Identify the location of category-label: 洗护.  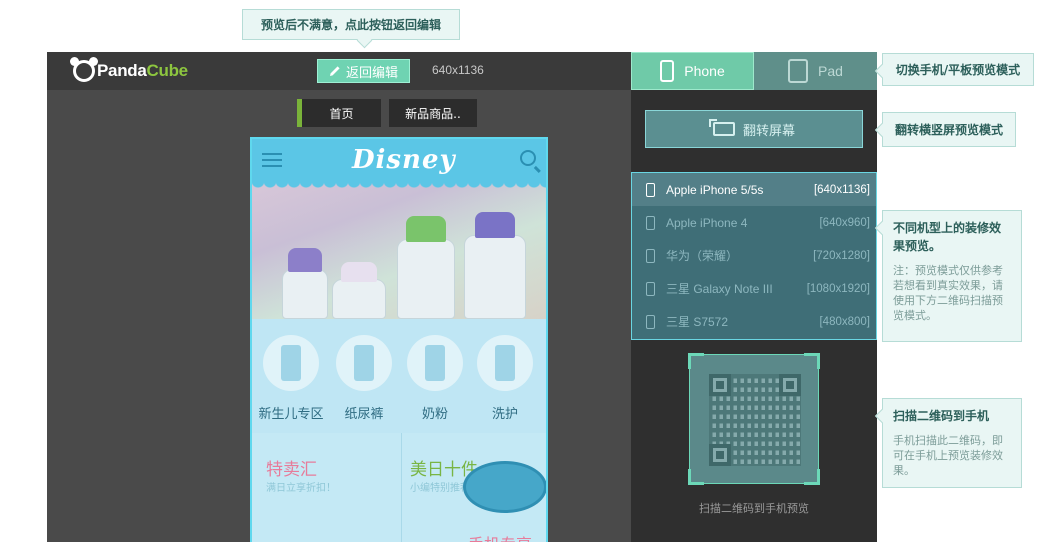
(504, 414).